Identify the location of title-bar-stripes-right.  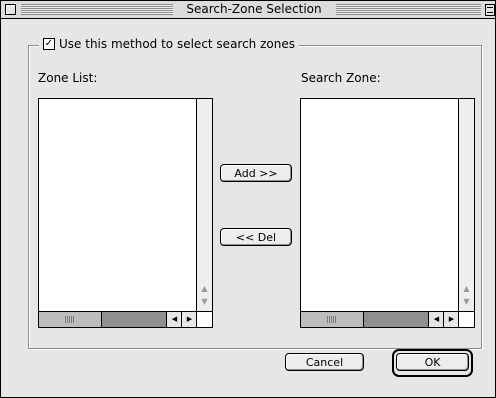
(408, 9).